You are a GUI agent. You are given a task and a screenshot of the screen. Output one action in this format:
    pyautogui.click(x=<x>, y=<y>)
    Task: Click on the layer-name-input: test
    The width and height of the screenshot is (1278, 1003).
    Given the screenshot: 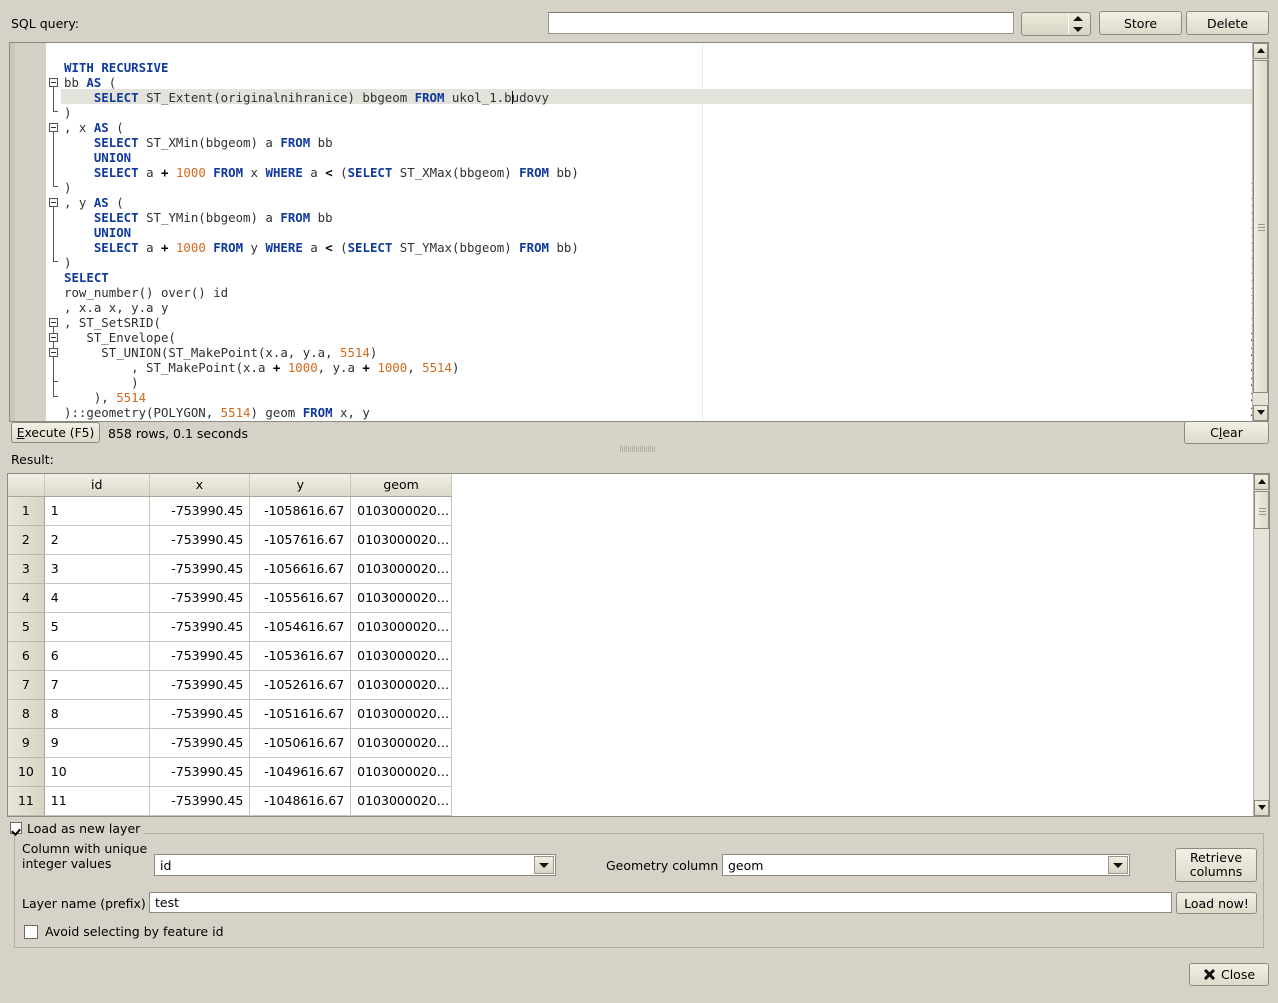 What is the action you would take?
    pyautogui.click(x=660, y=902)
    